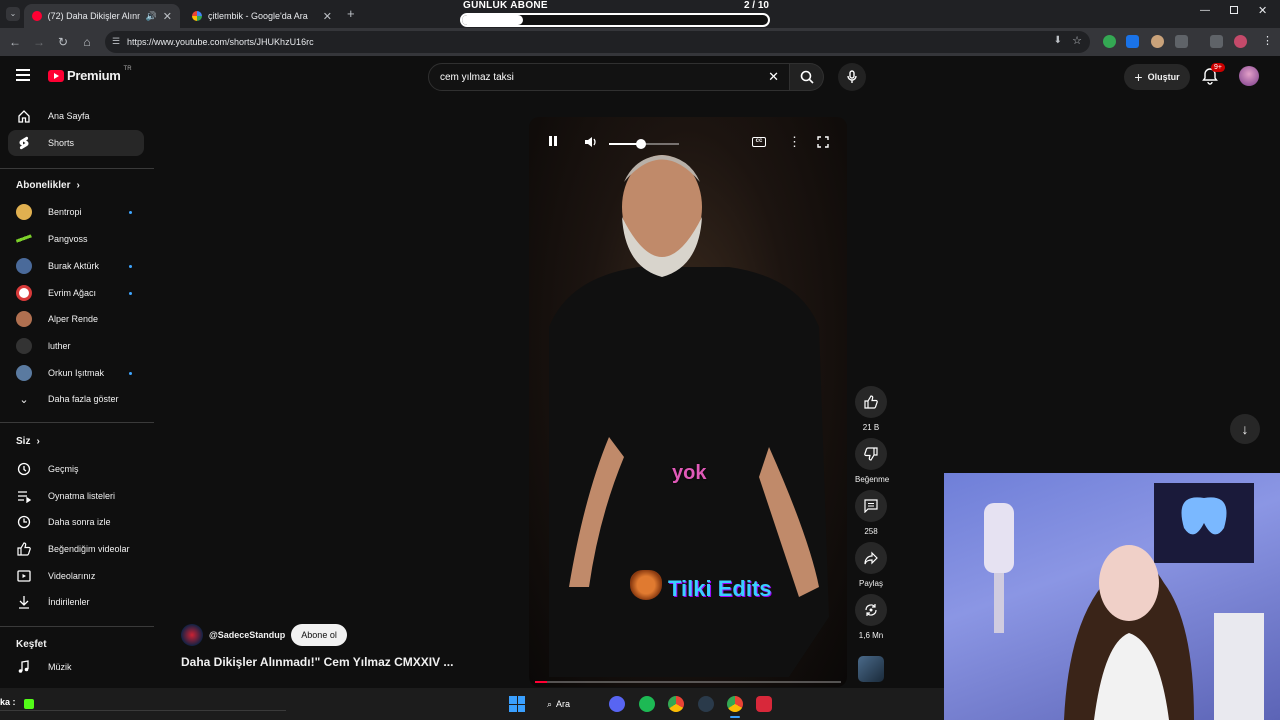 This screenshot has height=720, width=1280. Describe the element at coordinates (477, 77) in the screenshot. I see `search-input-value: cem yılmaz taksi` at that location.